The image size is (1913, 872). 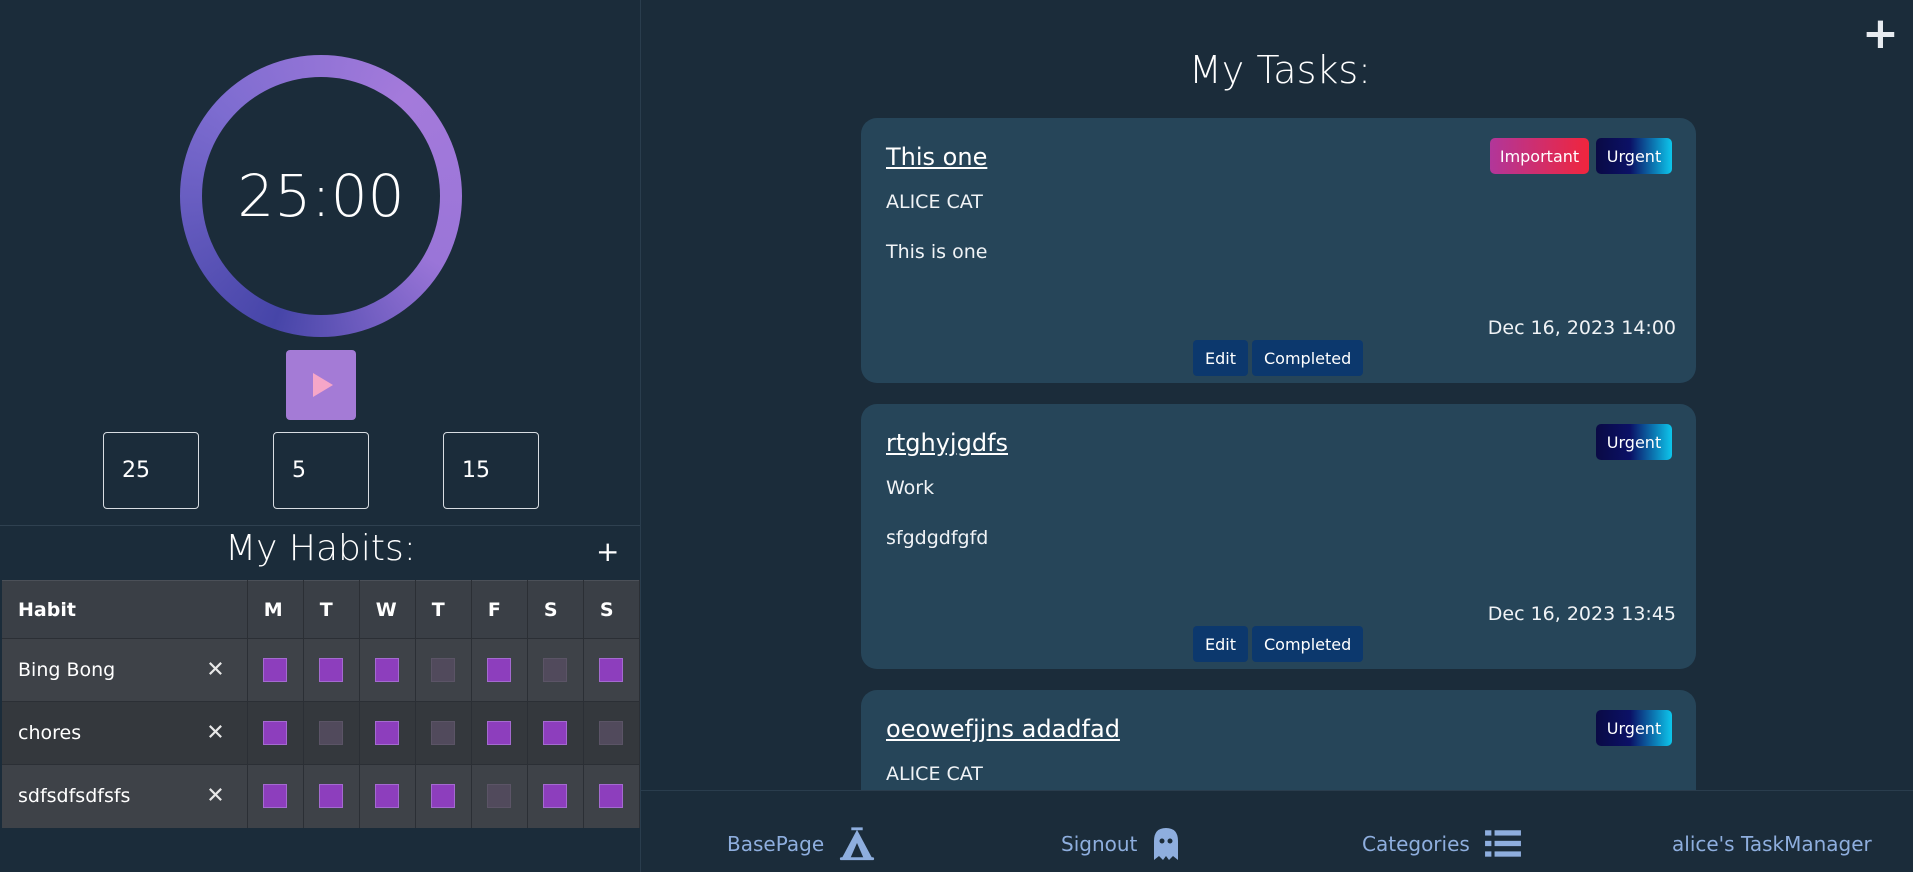 What do you see at coordinates (321, 609) in the screenshot?
I see `habits-header-row: Habit M T W T F S S` at bounding box center [321, 609].